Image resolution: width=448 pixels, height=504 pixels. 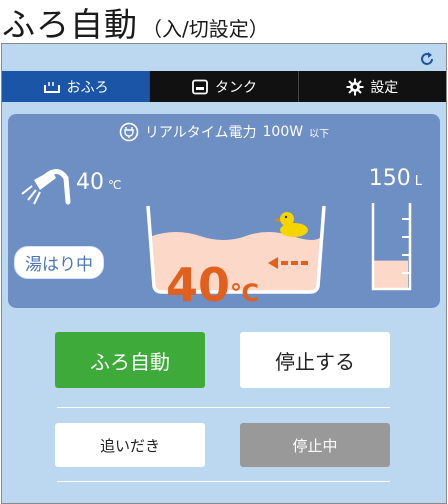 I want to click on tab-settings-label: 設定, so click(x=384, y=87).